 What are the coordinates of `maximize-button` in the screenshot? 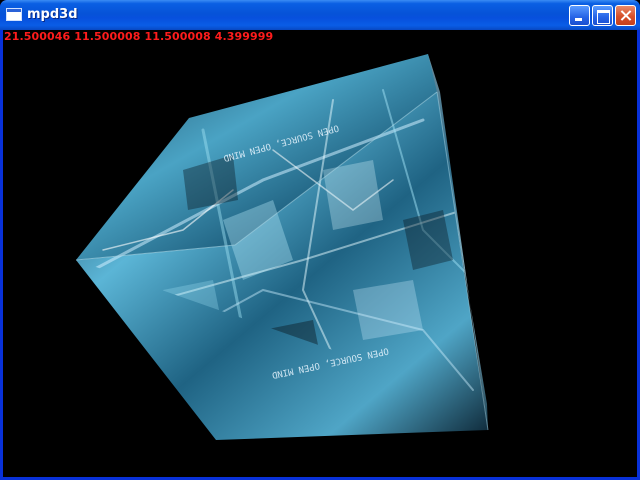 It's located at (602, 15).